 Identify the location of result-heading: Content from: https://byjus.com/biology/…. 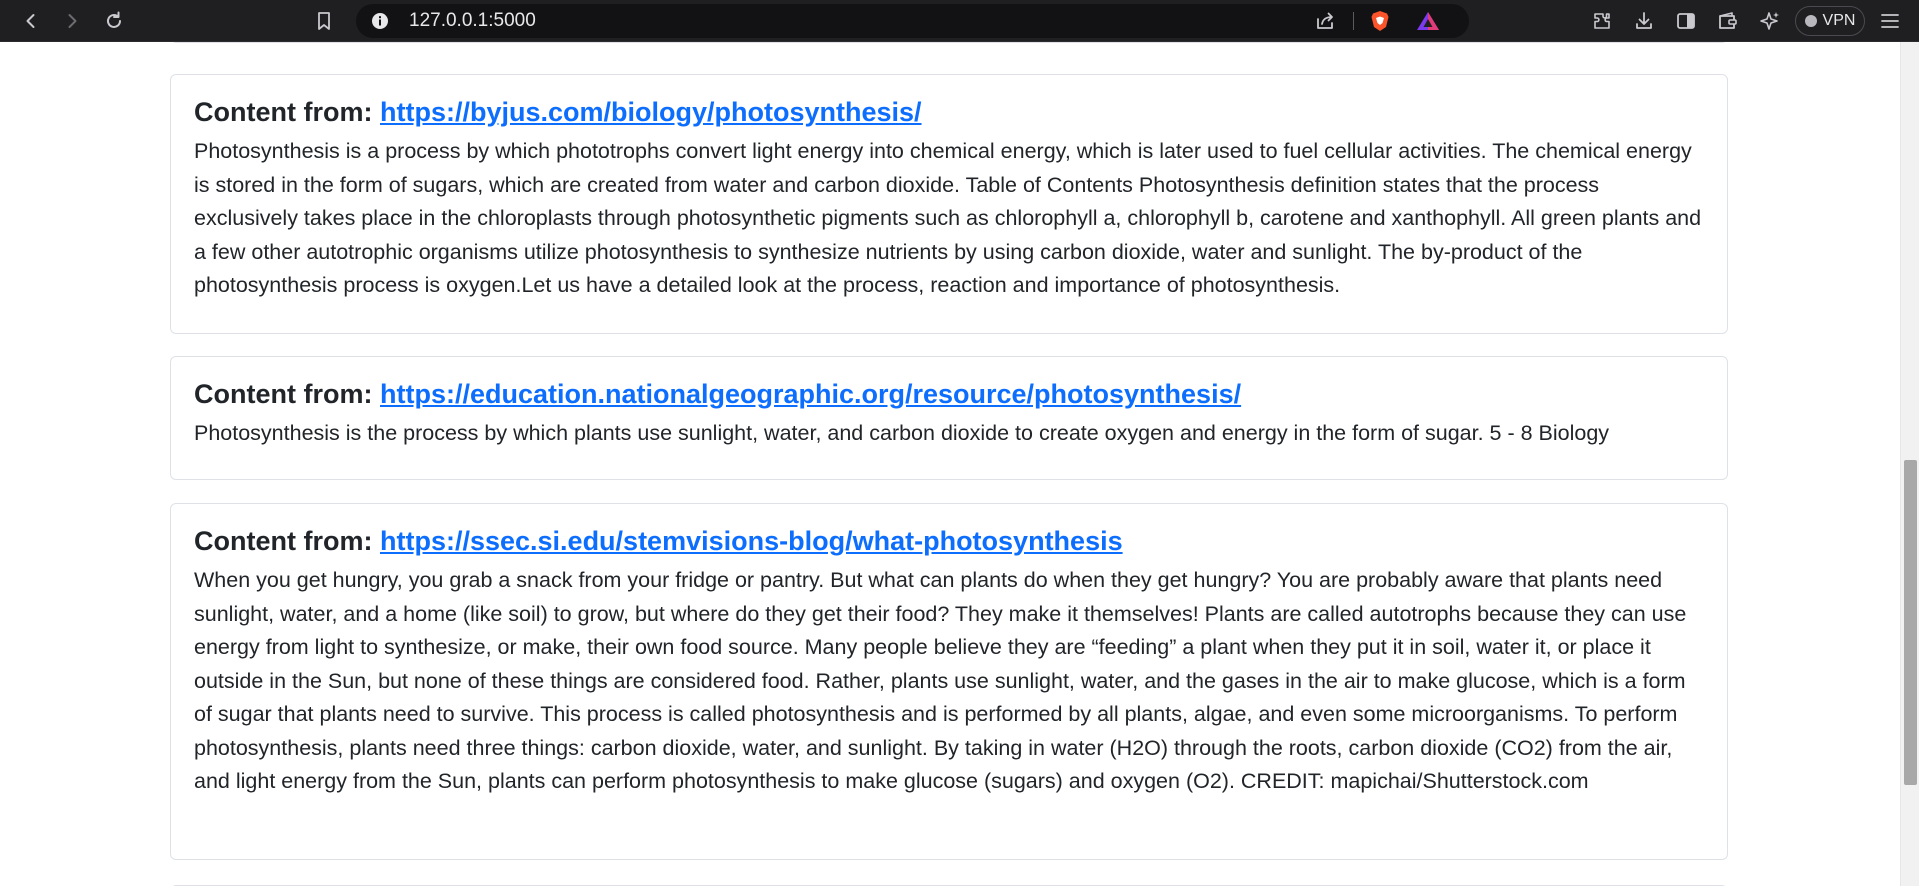
(949, 112).